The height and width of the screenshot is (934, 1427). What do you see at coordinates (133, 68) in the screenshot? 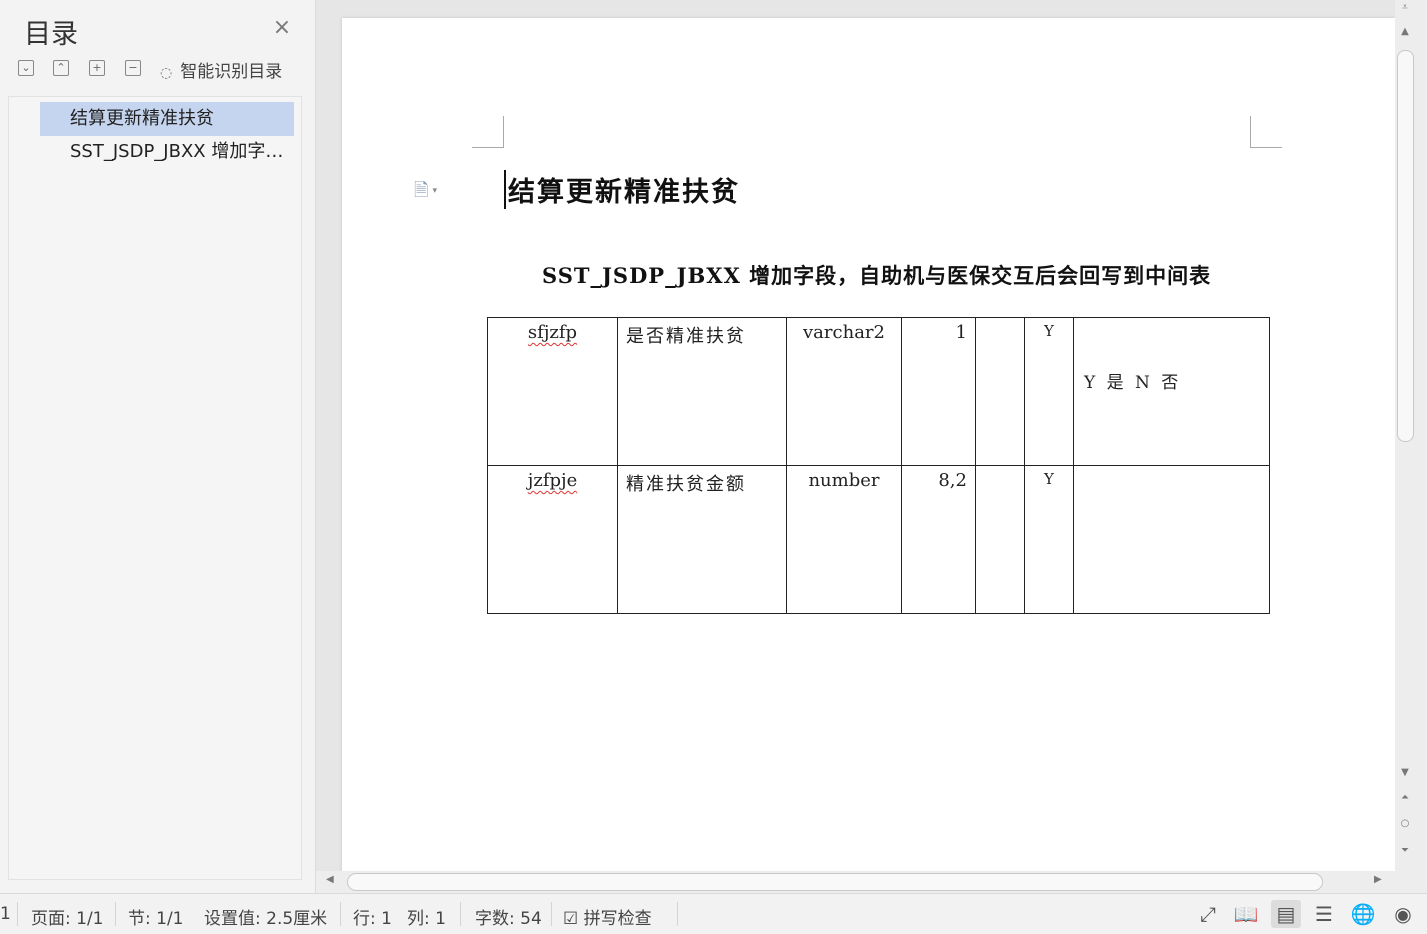
I see `remove-level-icon: −` at bounding box center [133, 68].